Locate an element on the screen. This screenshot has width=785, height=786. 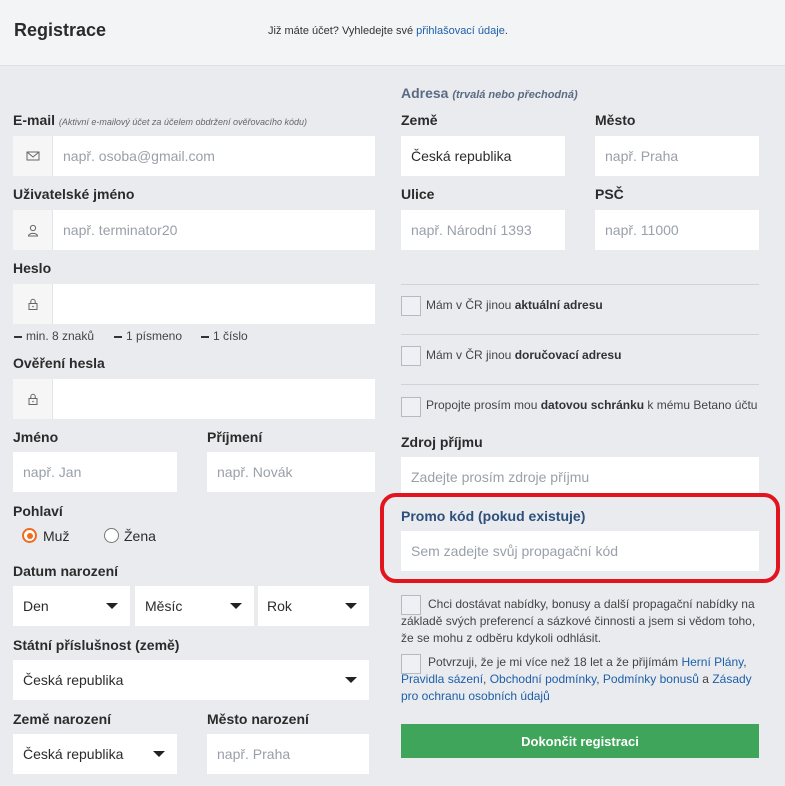
birth-city-label: Město narození is located at coordinates (258, 719).